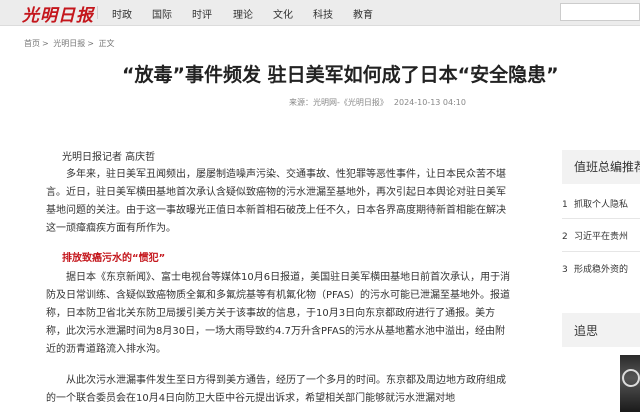  Describe the element at coordinates (340, 75) in the screenshot. I see `article-title: “放毒”事件频发 驻日美军如何成了日本“安全隐患”` at that location.